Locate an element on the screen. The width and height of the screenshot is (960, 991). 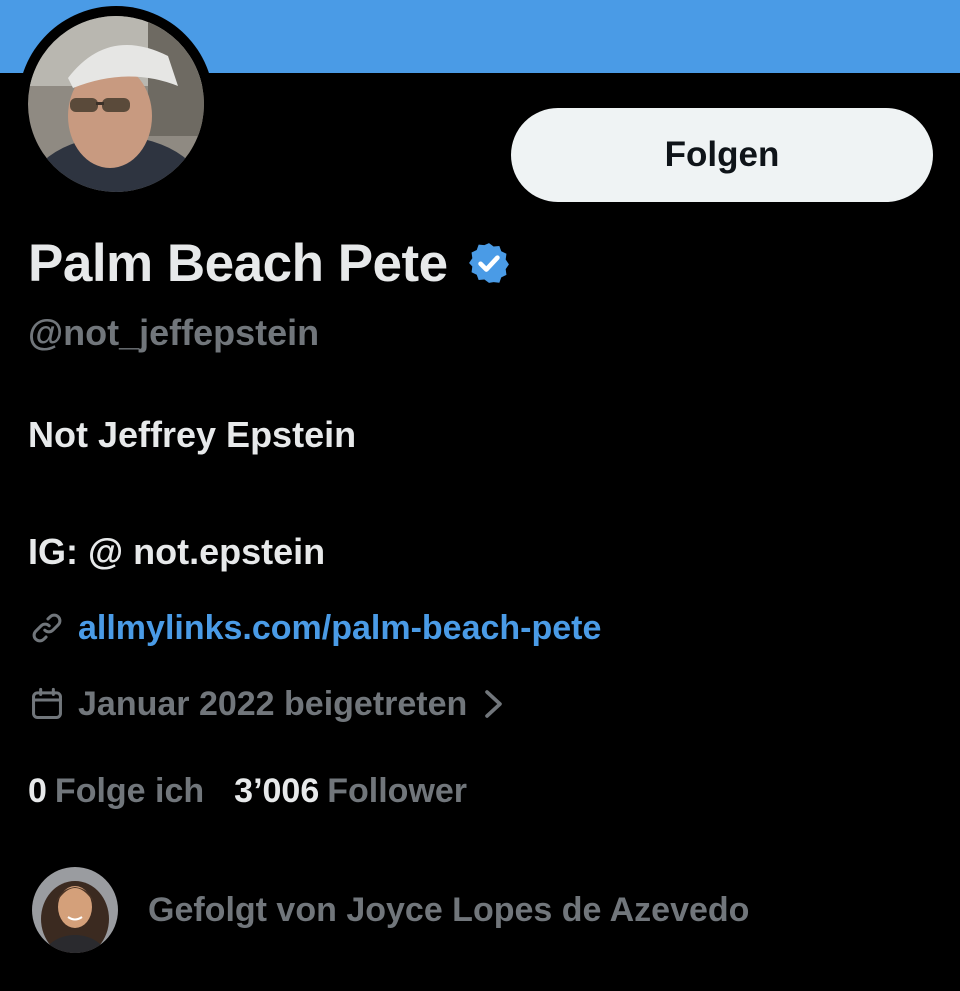
followers-stat: 3’006 Follower is located at coordinates (350, 791).